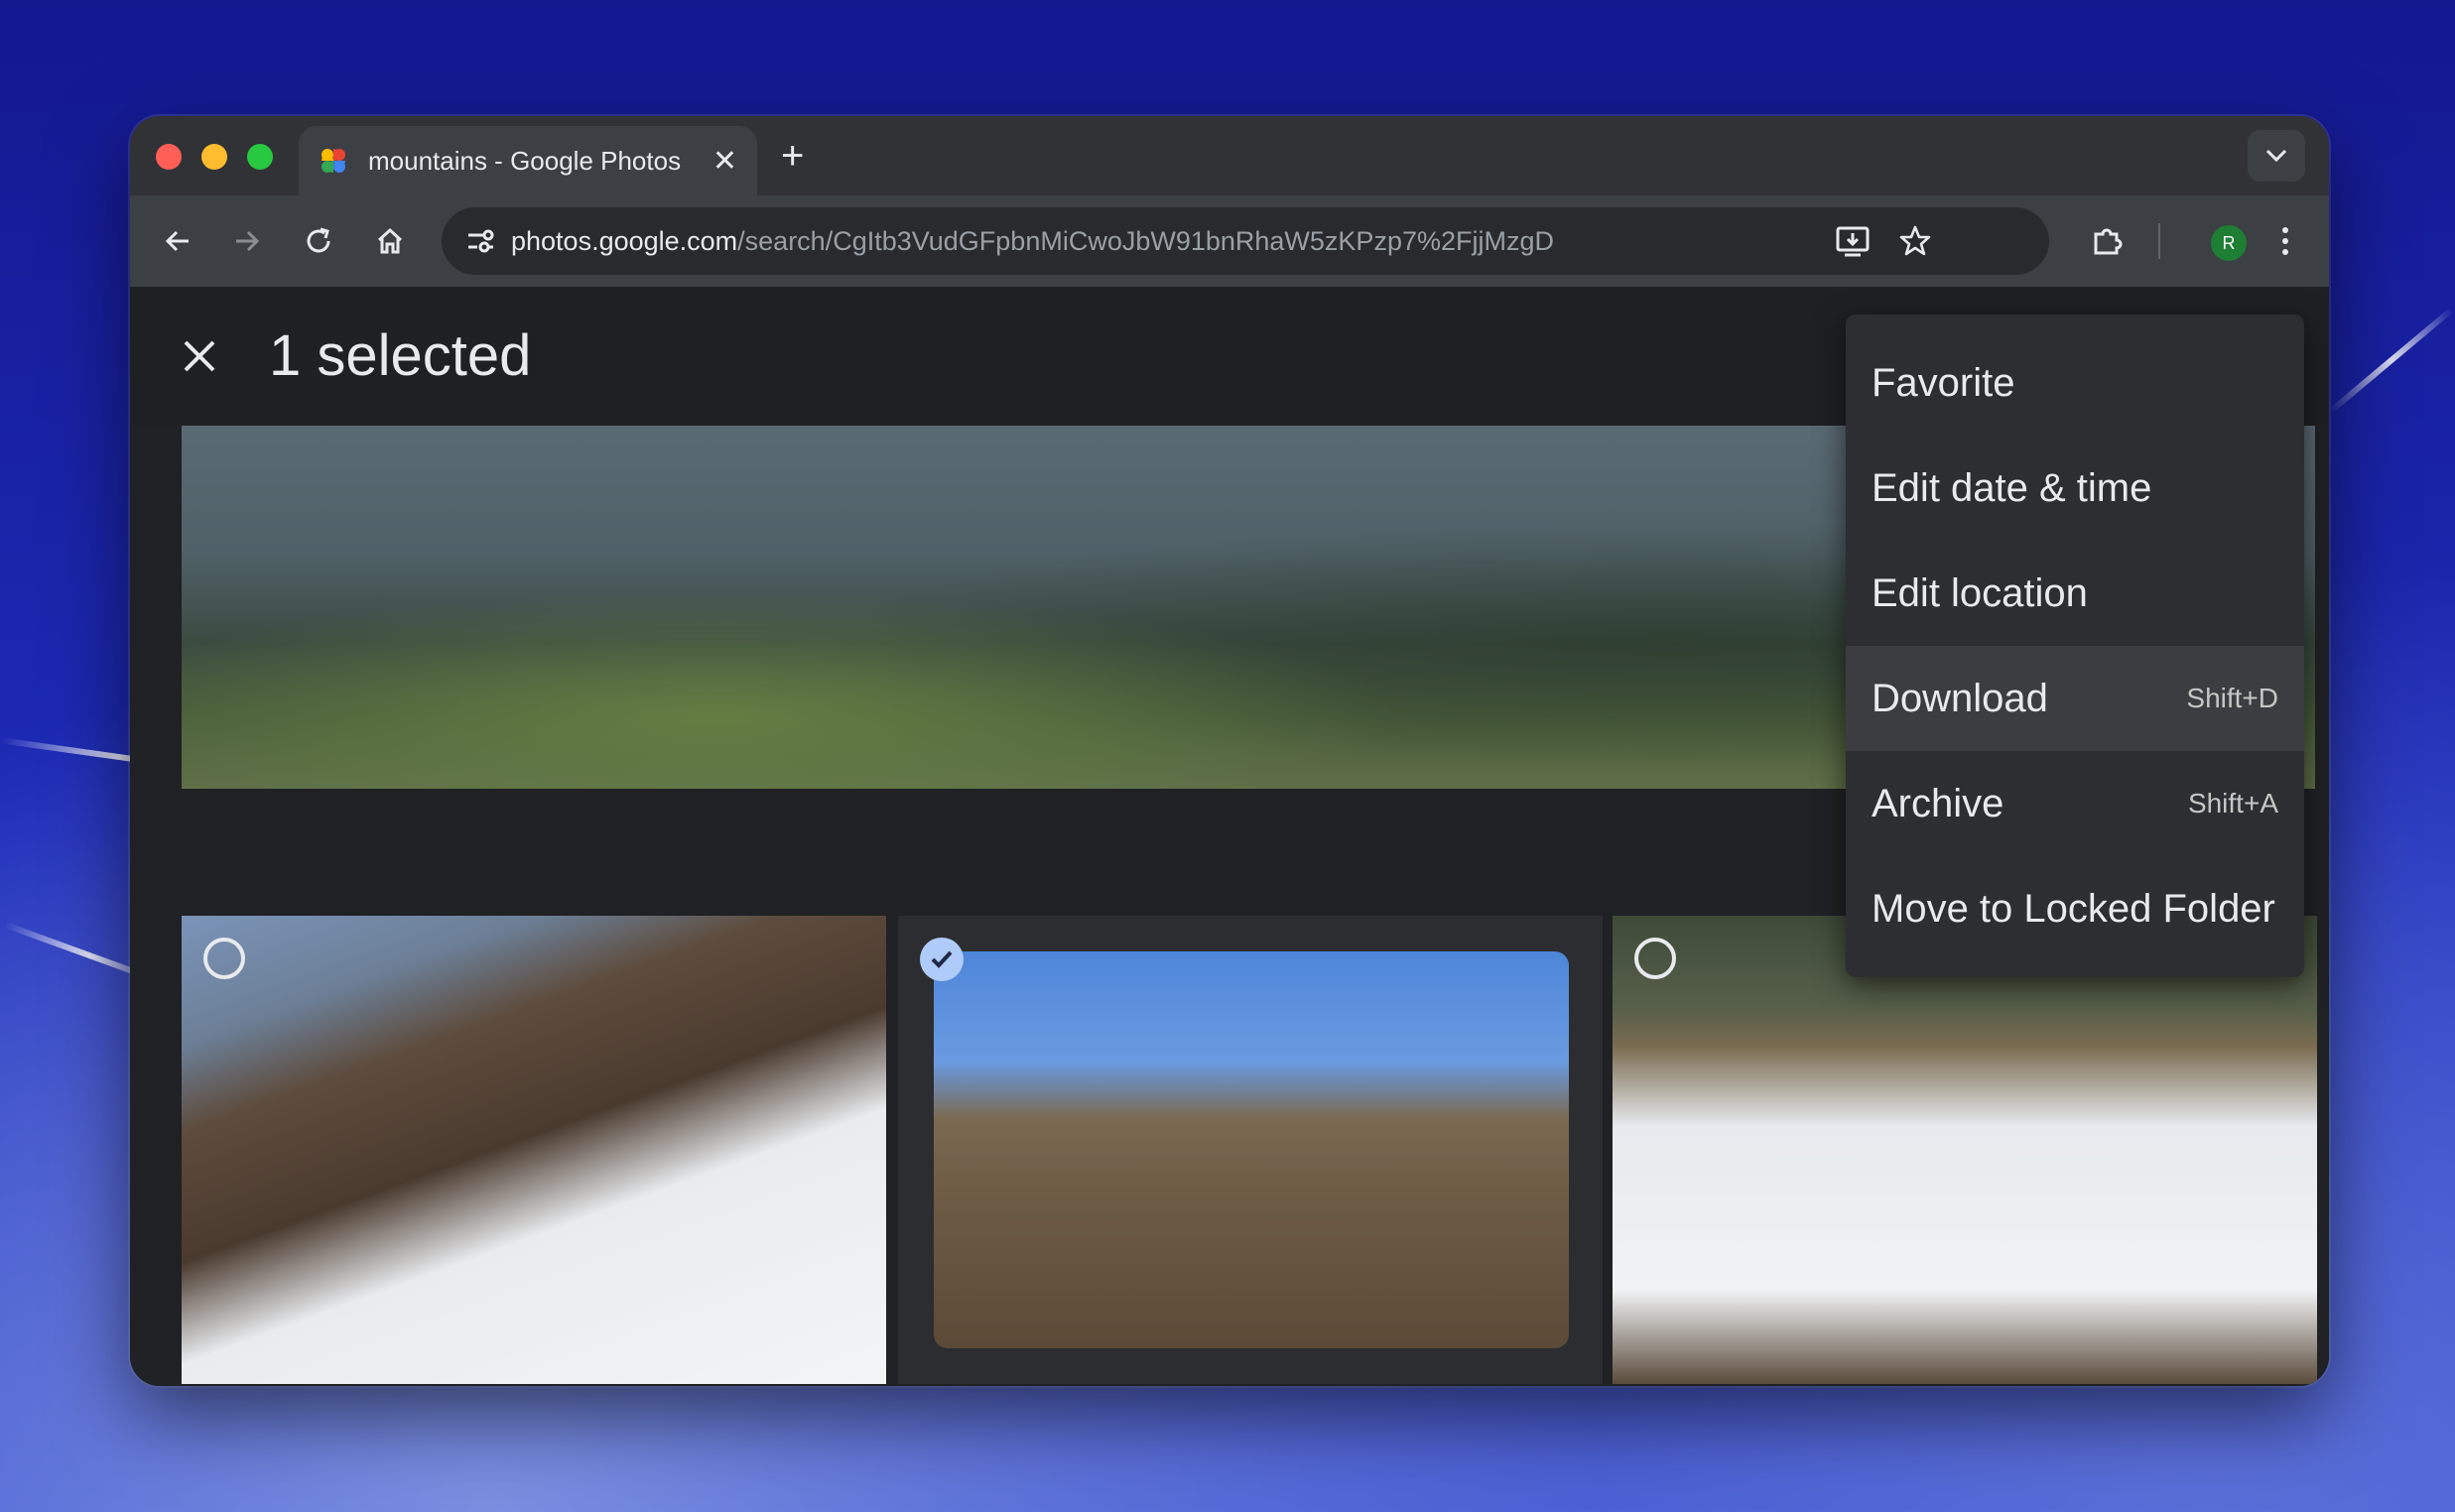  Describe the element at coordinates (525, 160) in the screenshot. I see `tab-title: mountains - Google Photos` at that location.